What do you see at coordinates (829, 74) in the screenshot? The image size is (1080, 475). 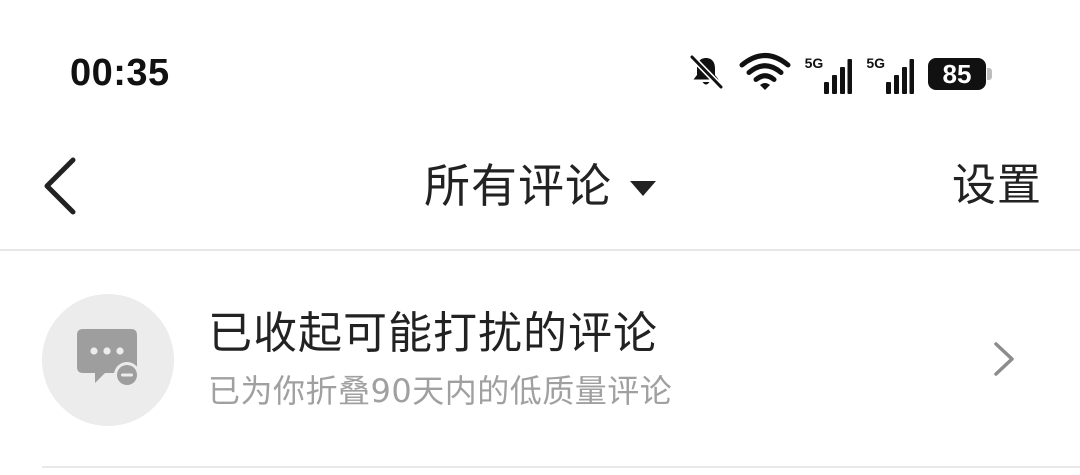 I see `cellular-signal-icon: 5G` at bounding box center [829, 74].